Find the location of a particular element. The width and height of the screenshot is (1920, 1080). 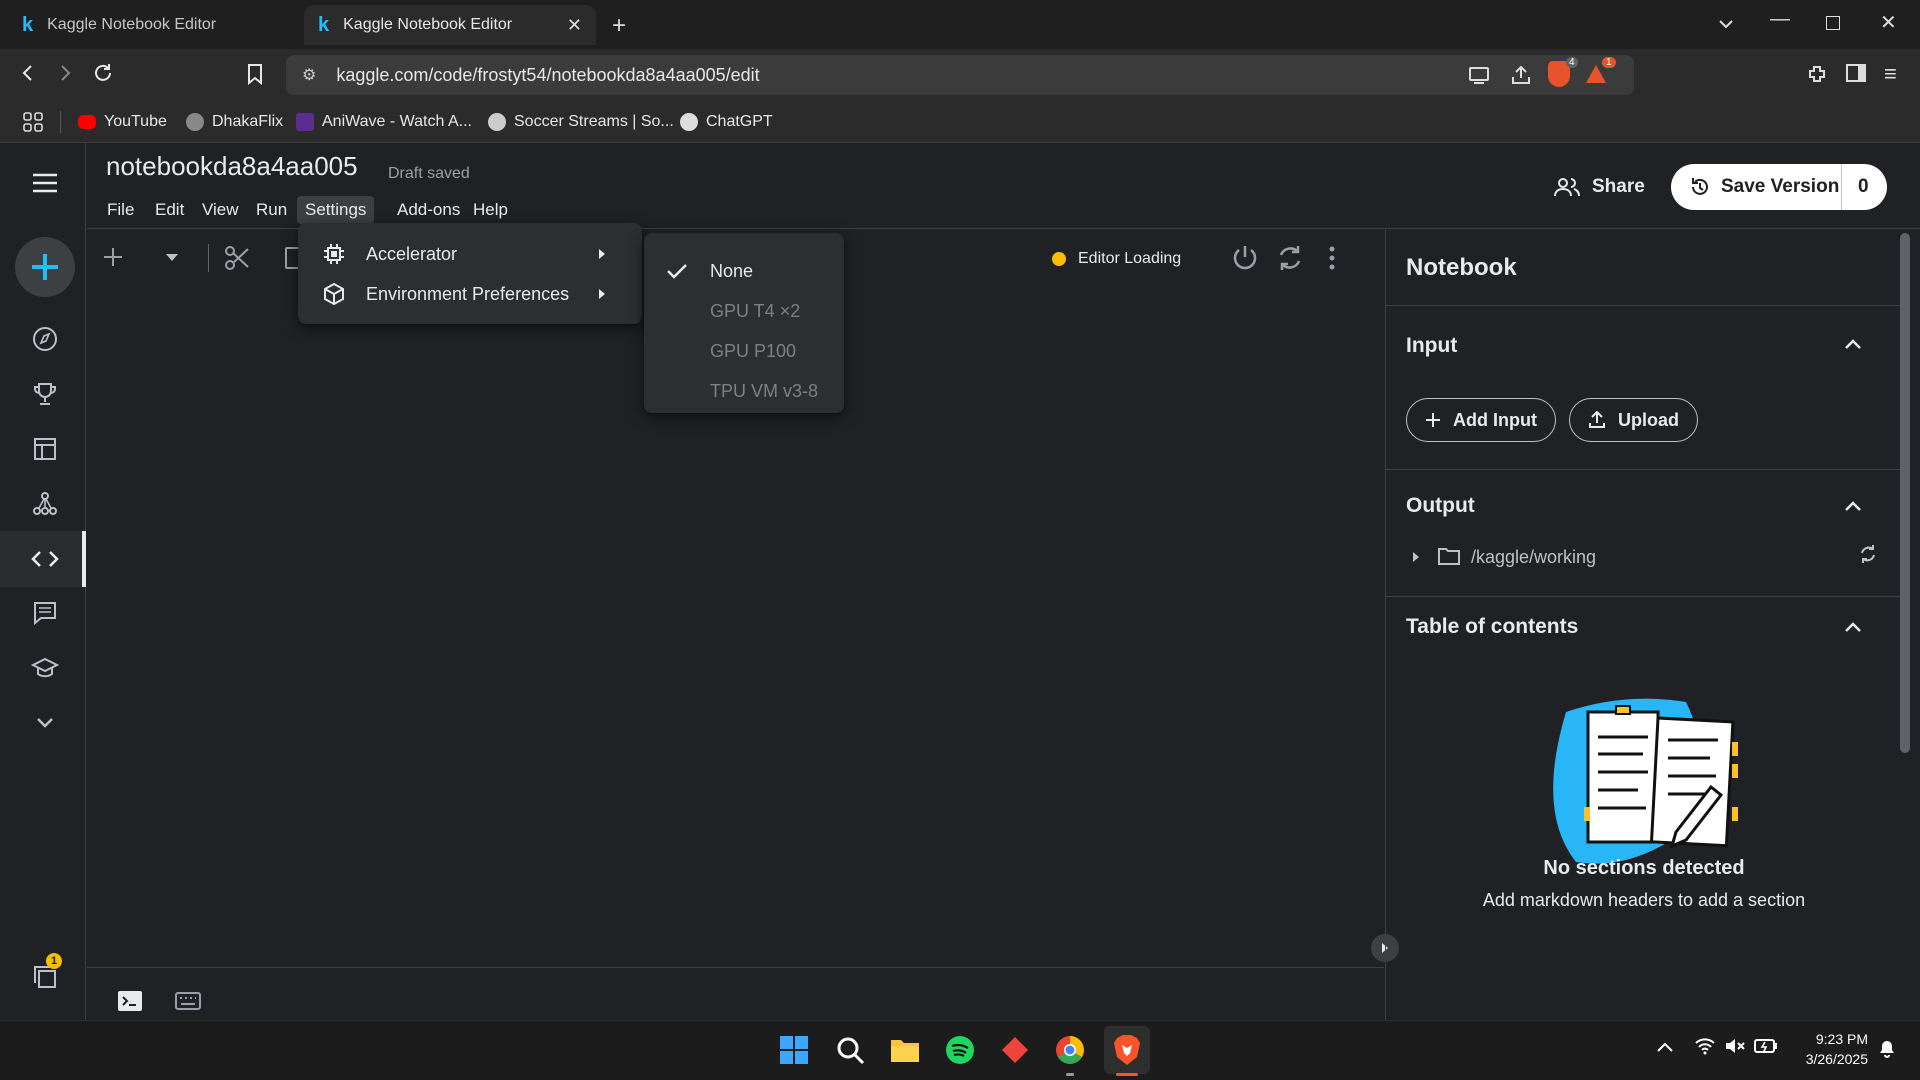

accelerator-option-gpu-p100: GPU P100 is located at coordinates (744, 351).